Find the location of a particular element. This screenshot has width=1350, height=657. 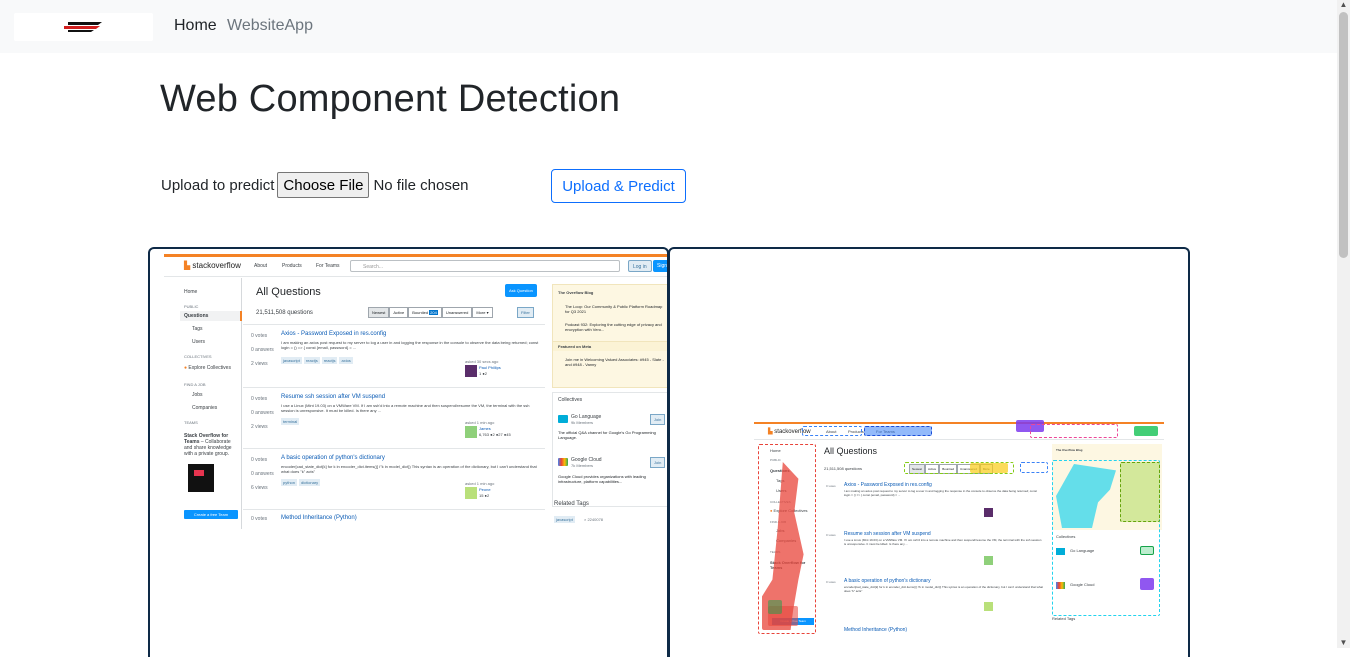

so-side-home: Home is located at coordinates (191, 292).